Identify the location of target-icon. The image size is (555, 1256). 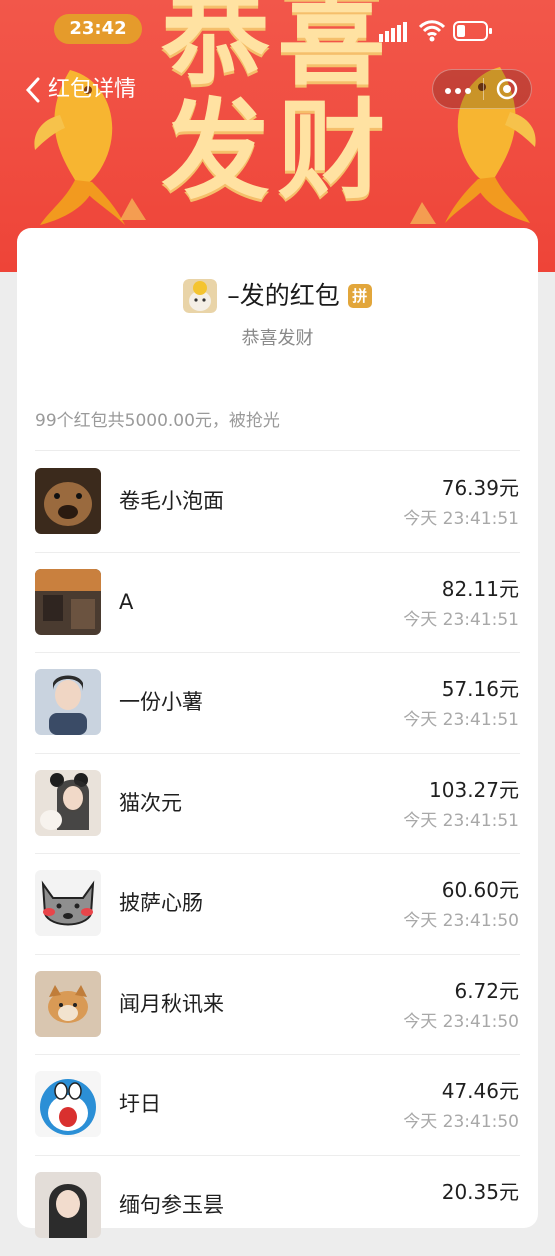
(507, 89).